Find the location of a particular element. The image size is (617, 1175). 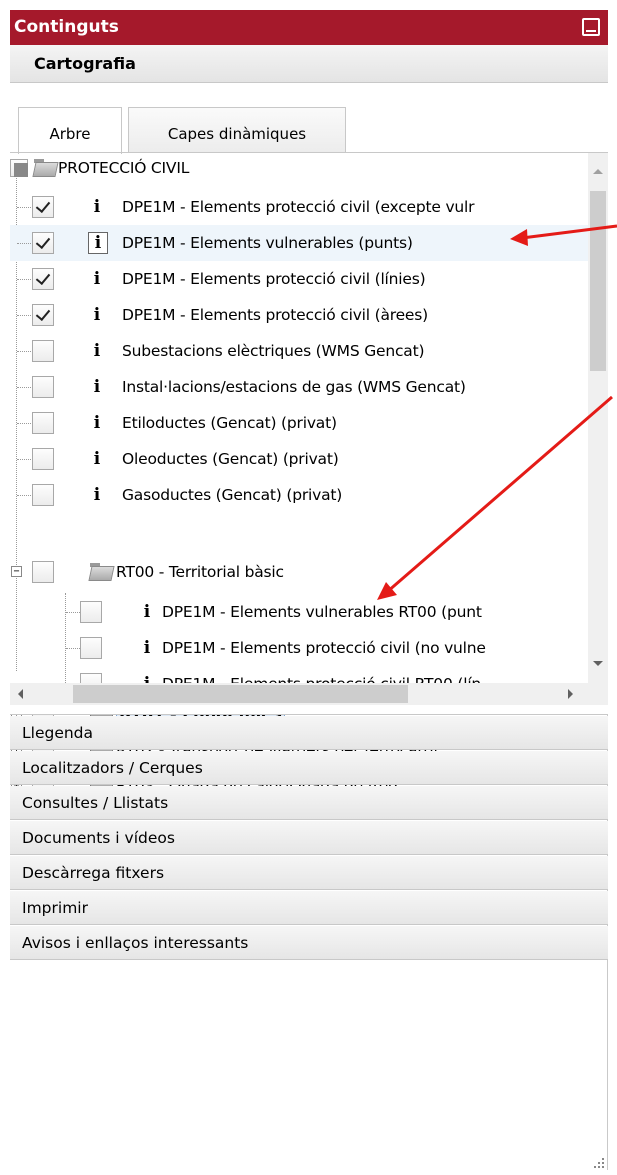

layer-row: i Etiloductes (Gencat) (privat) is located at coordinates (300, 423).